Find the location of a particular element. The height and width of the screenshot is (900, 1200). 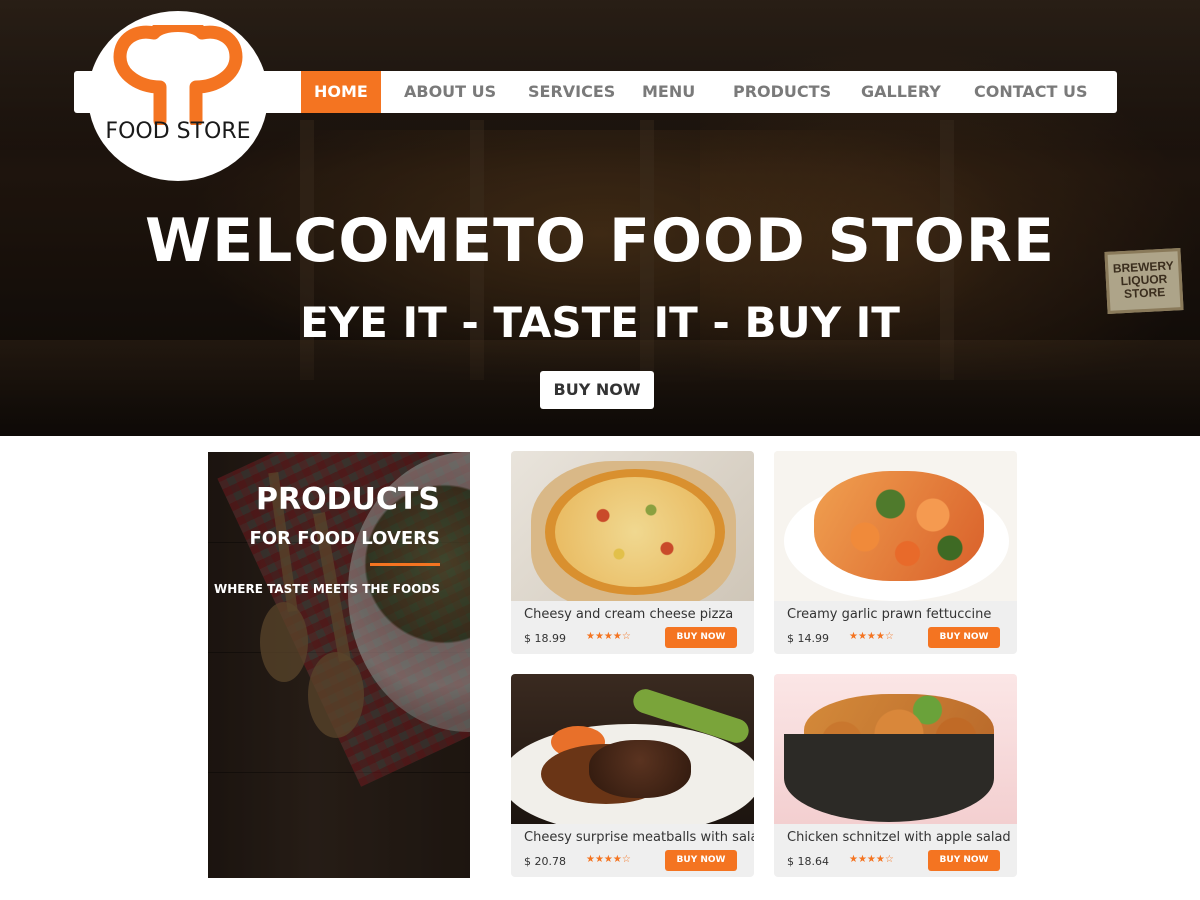

product-price: $ 18.99 is located at coordinates (545, 638).